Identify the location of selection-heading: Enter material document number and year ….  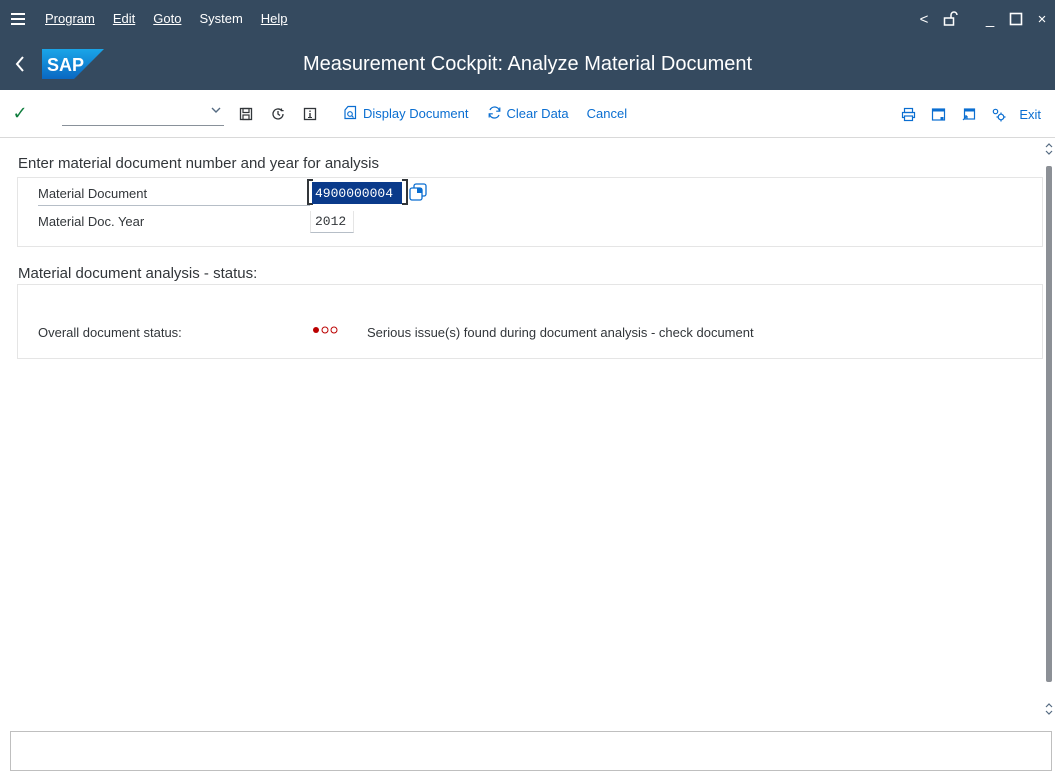
(199, 163).